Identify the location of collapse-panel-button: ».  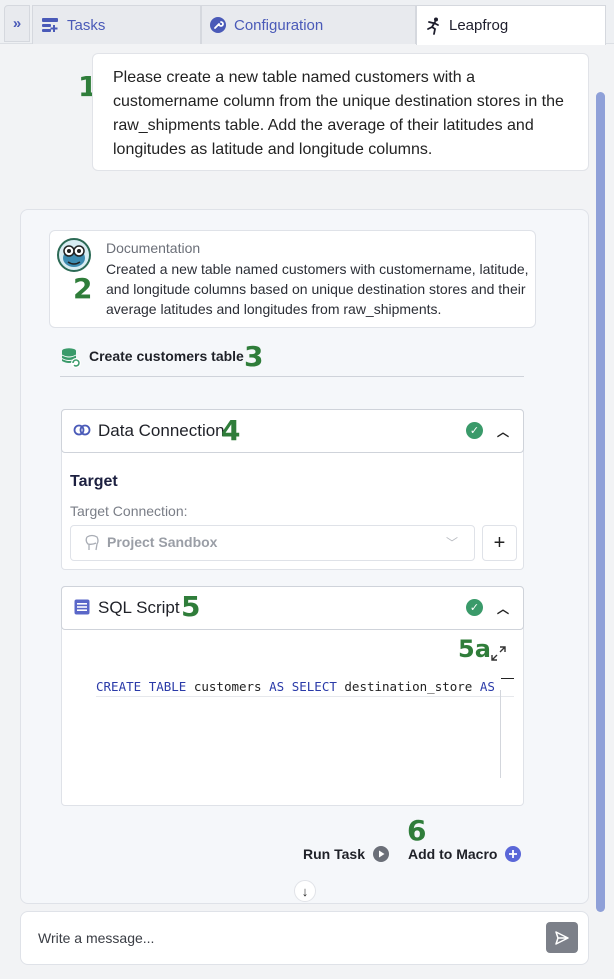
(17, 23).